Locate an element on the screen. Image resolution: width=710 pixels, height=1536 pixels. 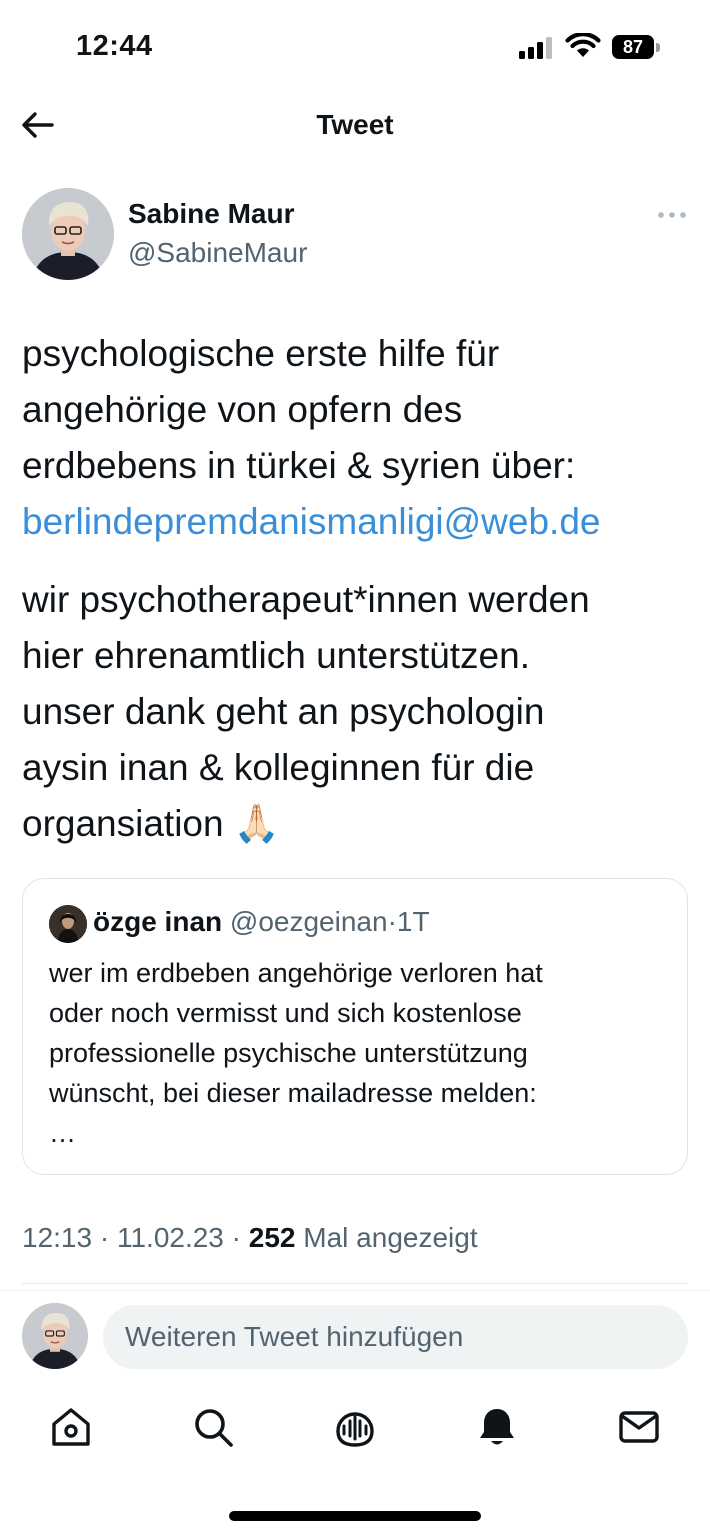
spaces-icon is located at coordinates (355, 1427).